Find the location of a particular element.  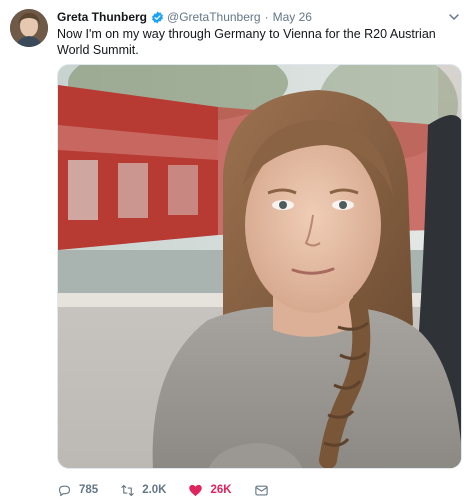

retweet-button: 2.0K is located at coordinates (143, 490).